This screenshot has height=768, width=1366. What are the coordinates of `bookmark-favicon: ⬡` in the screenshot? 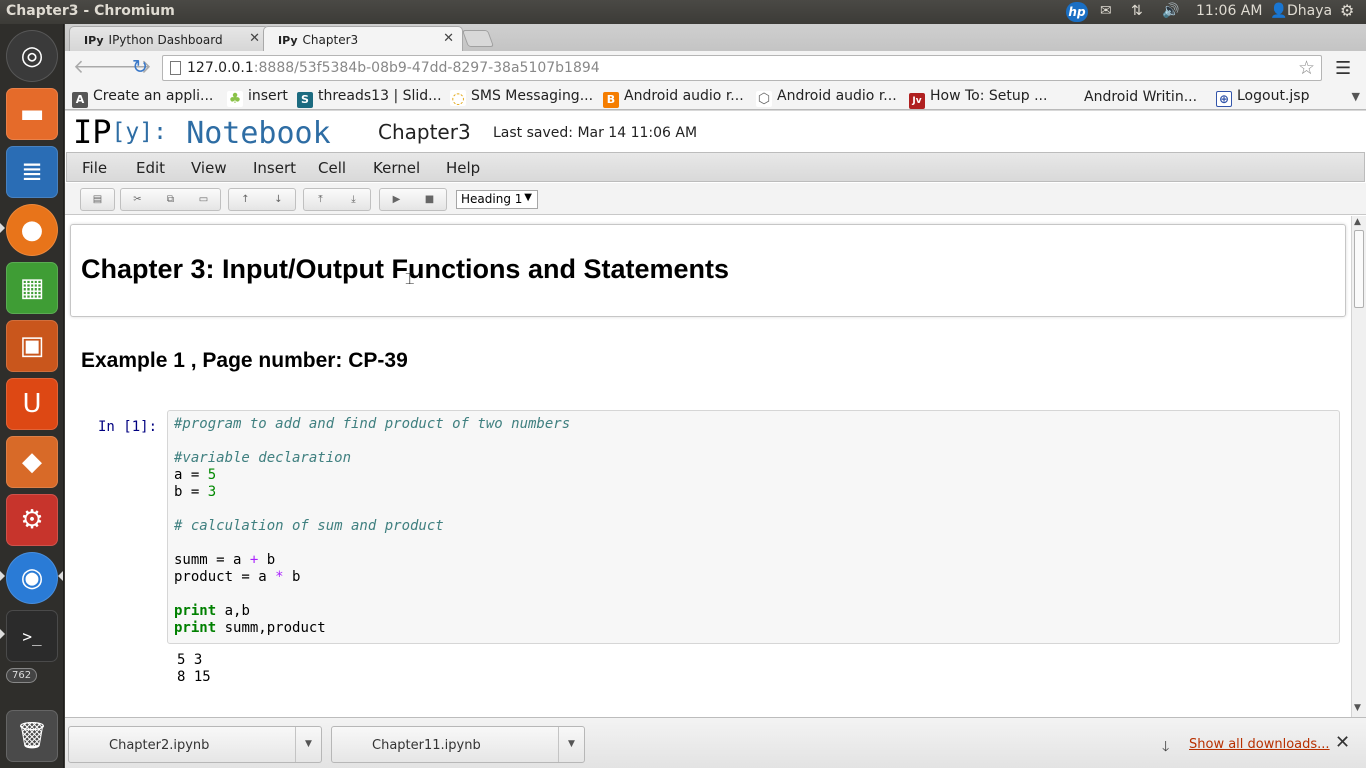 It's located at (764, 99).